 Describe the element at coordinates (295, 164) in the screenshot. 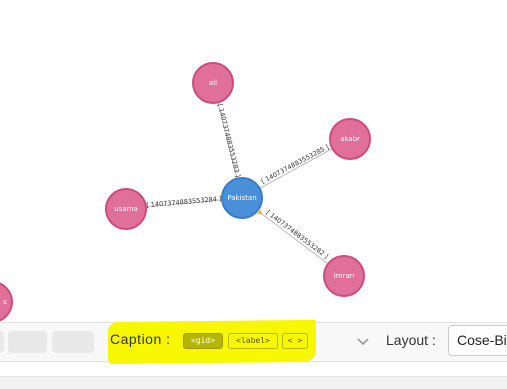

I see `edge-label: [ 1407374883553285 ]` at that location.